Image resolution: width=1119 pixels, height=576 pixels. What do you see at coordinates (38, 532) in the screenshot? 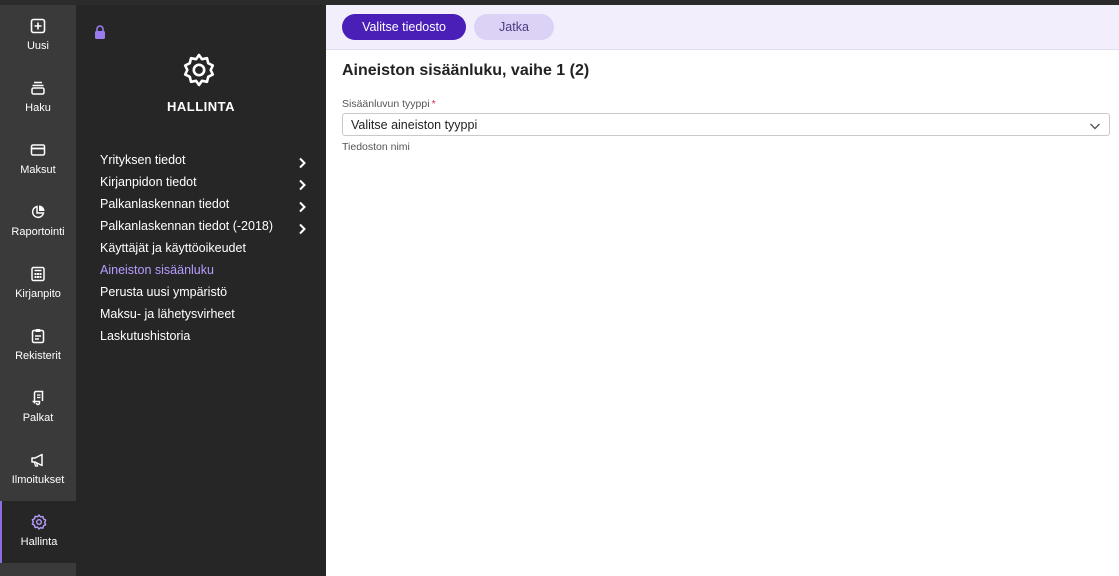
I see `rail-item-hallinta: Hallinta` at bounding box center [38, 532].